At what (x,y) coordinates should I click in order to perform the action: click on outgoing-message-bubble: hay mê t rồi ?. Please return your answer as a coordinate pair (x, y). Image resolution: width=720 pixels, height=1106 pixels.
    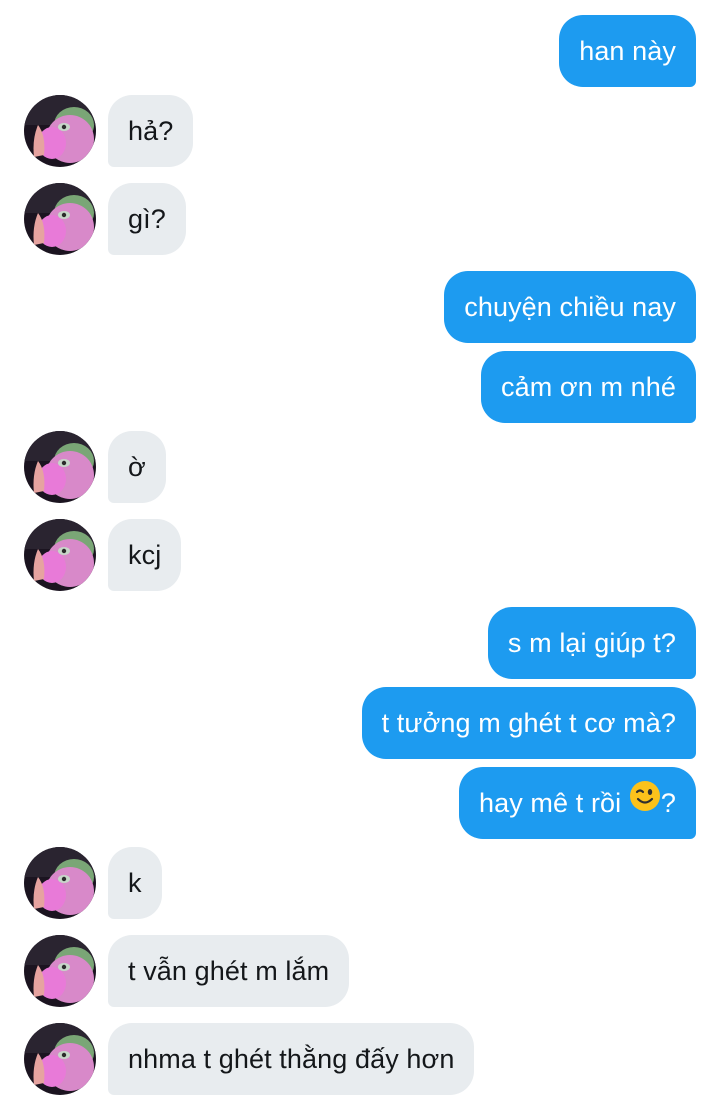
    Looking at the image, I should click on (577, 803).